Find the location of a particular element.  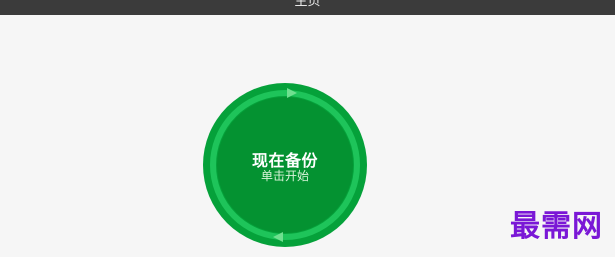

click-to-start-label: 单击开始 is located at coordinates (284, 176).